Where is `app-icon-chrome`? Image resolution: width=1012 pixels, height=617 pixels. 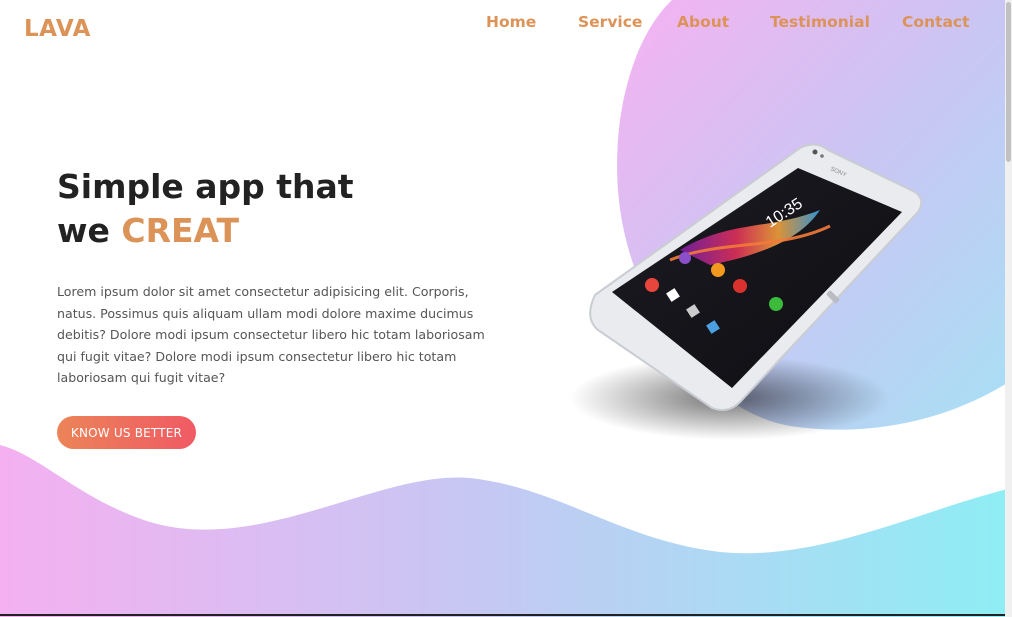 app-icon-chrome is located at coordinates (652, 285).